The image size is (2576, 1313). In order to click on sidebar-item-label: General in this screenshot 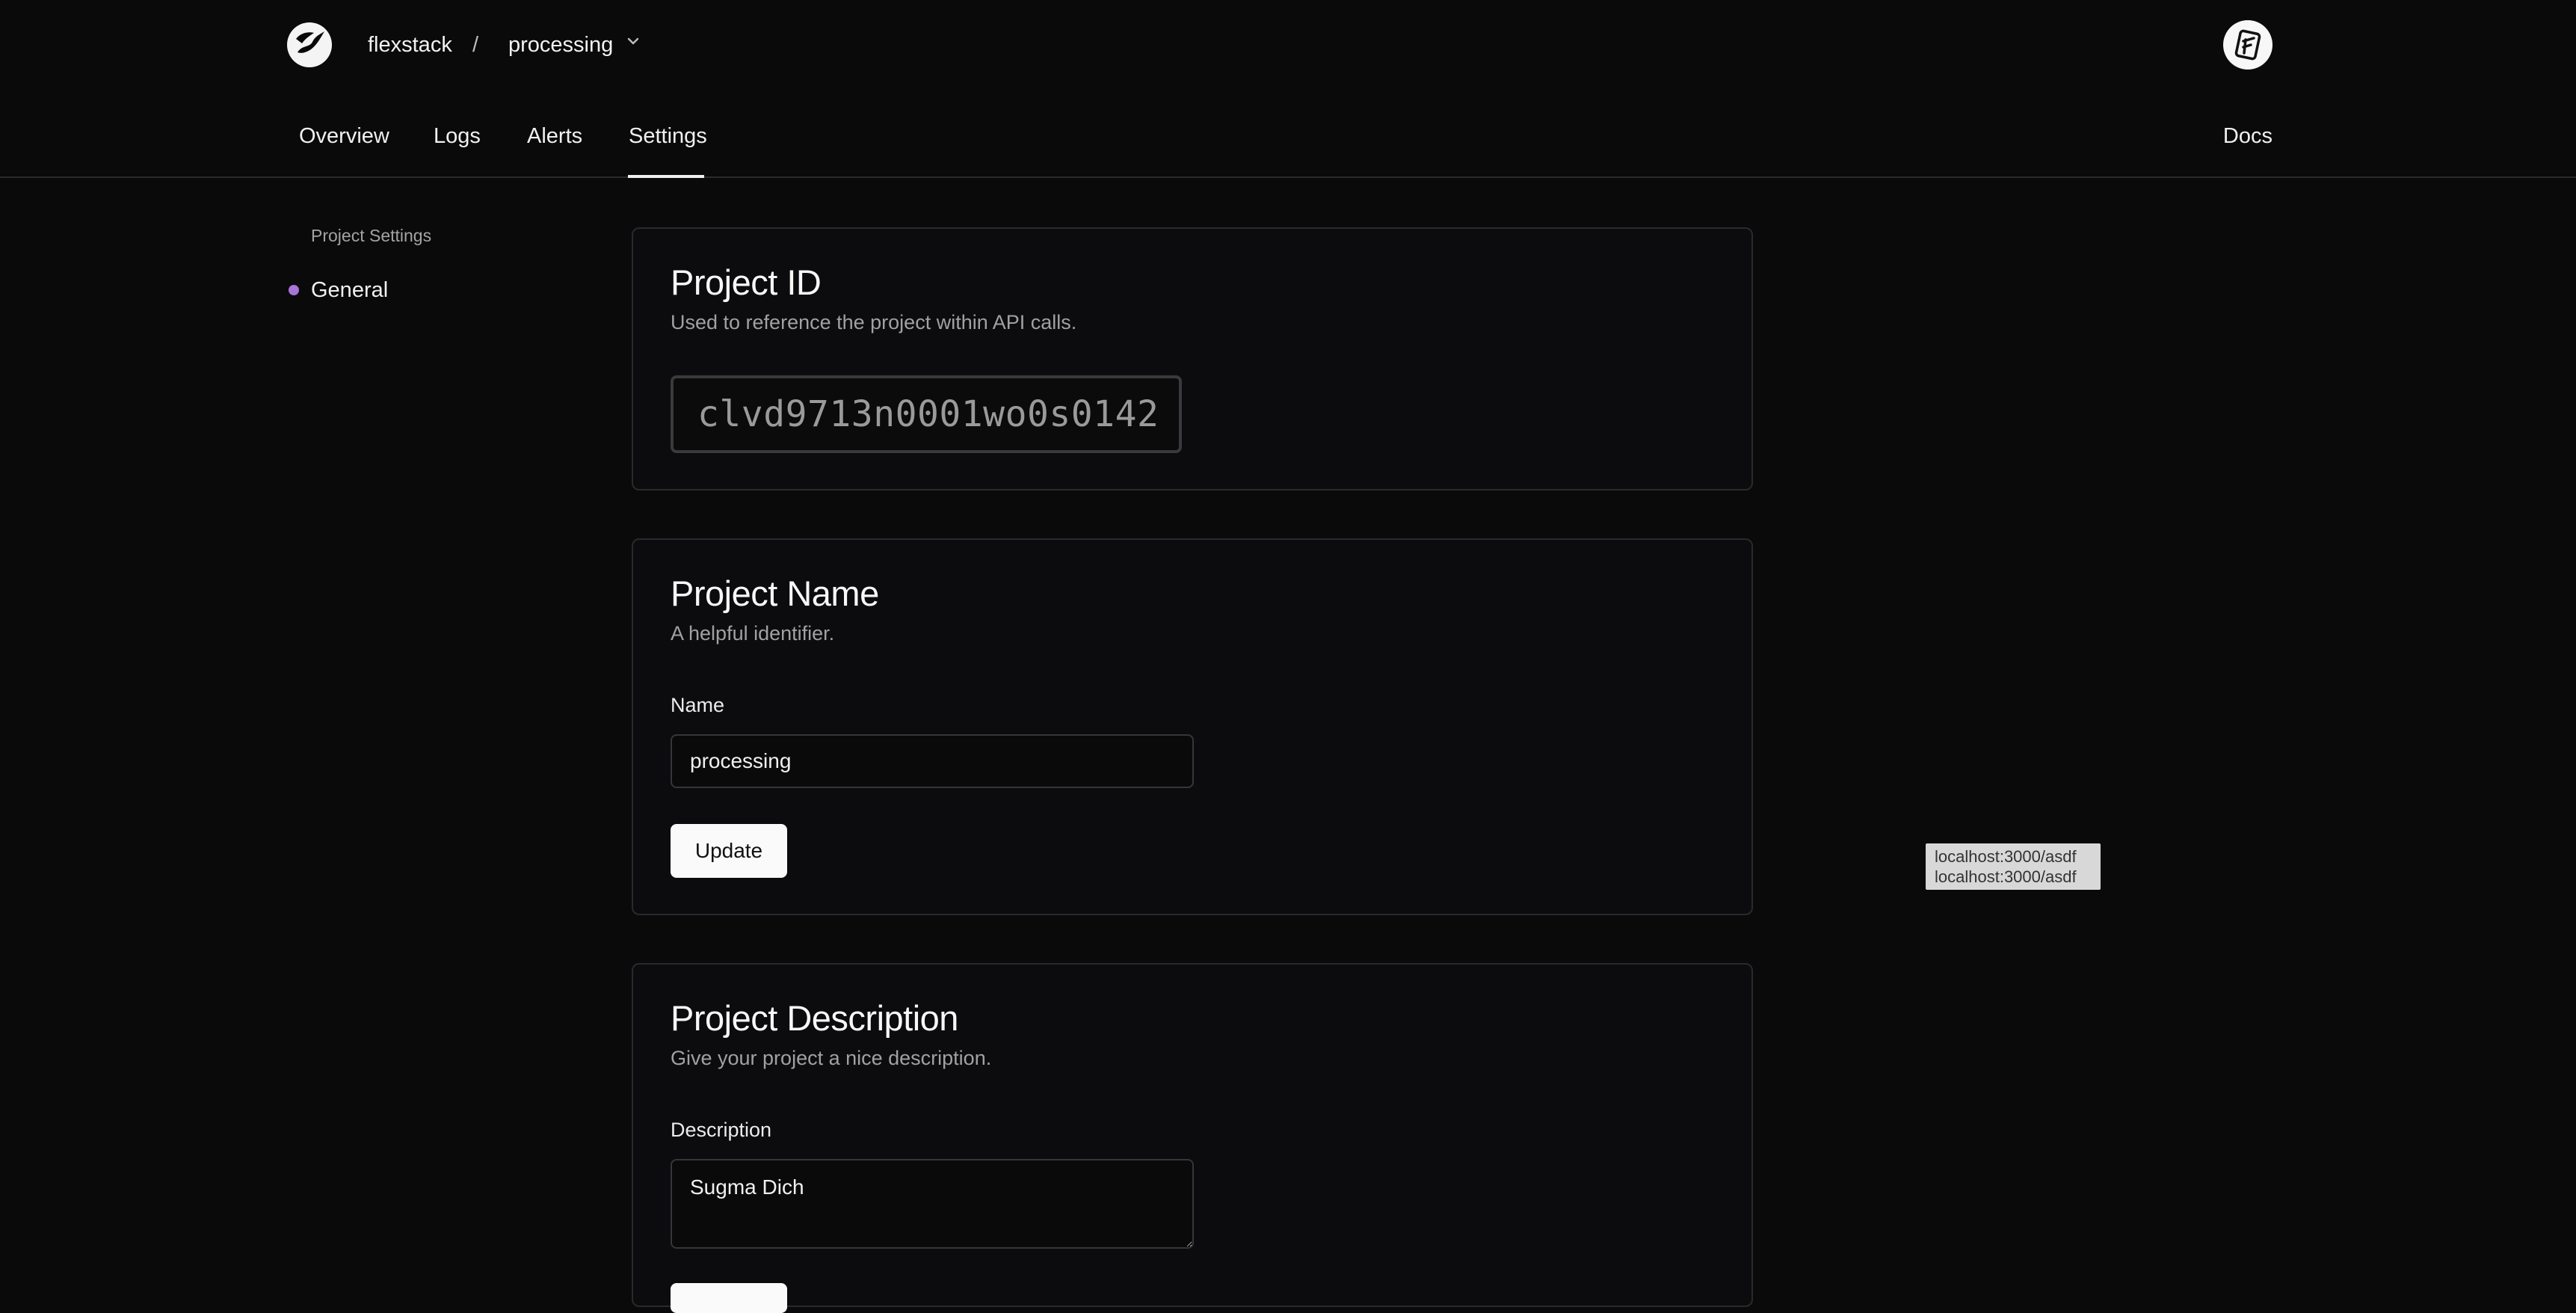, I will do `click(350, 289)`.